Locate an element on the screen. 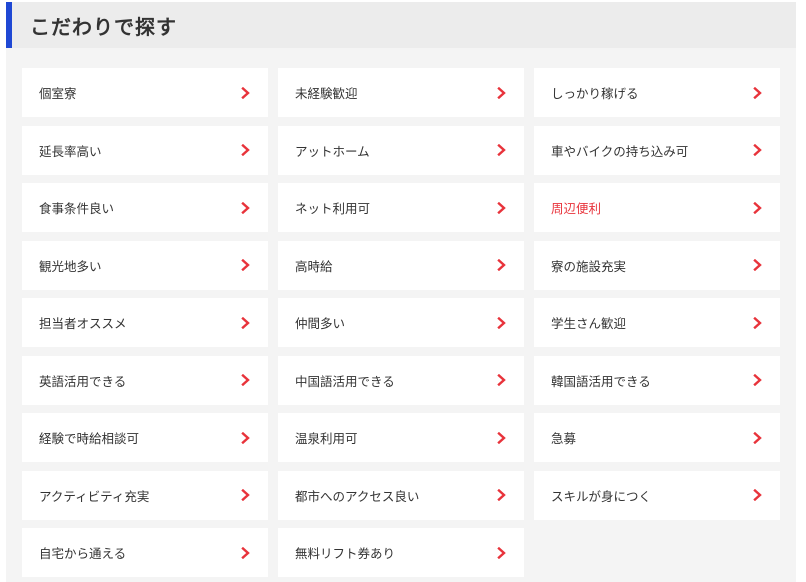 The image size is (806, 582). filter-tile-25: 自宅から通える is located at coordinates (145, 552).